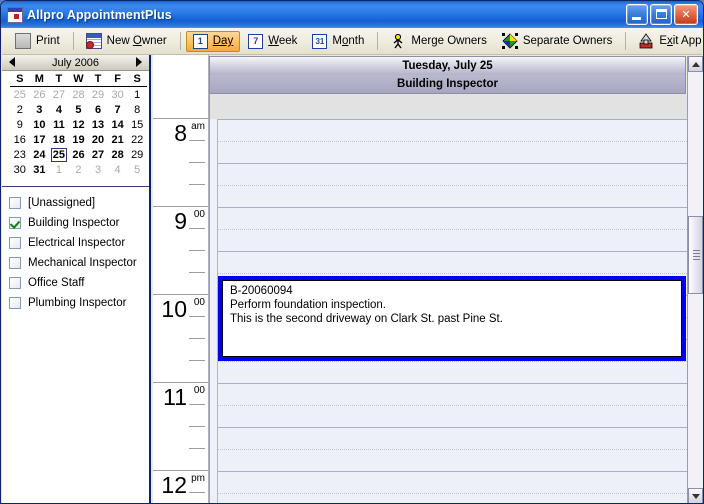  I want to click on calendar-day-cell: 9, so click(20, 124).